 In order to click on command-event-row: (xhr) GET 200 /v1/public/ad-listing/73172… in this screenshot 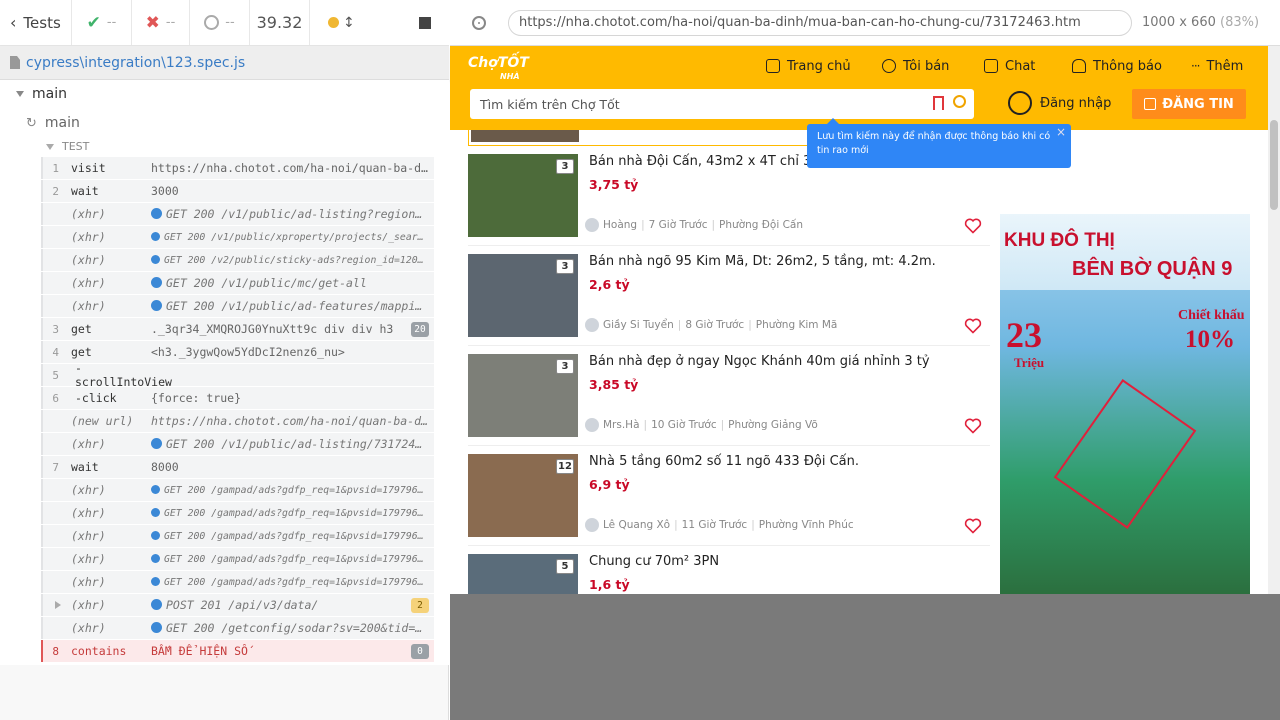, I will do `click(237, 444)`.